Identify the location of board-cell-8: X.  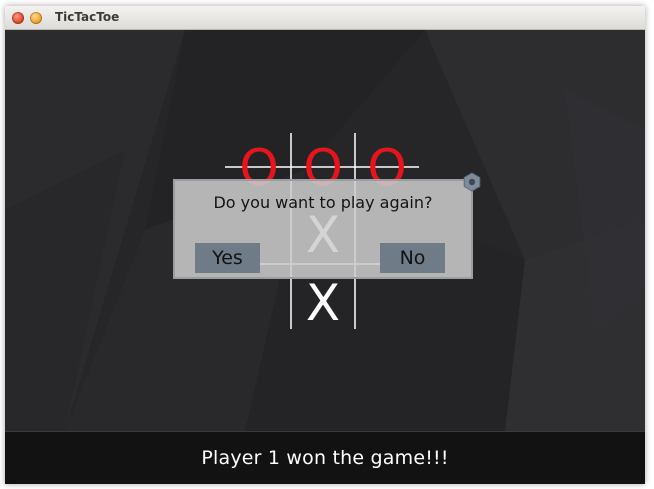
(323, 303).